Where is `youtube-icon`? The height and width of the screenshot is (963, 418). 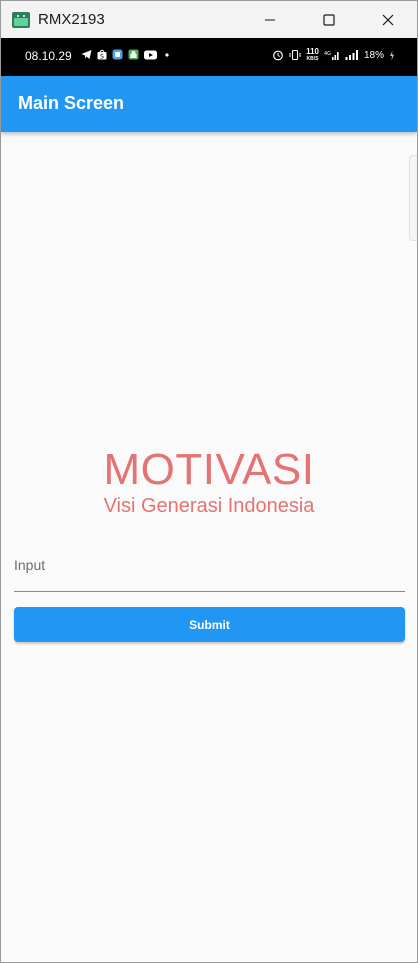 youtube-icon is located at coordinates (150, 54).